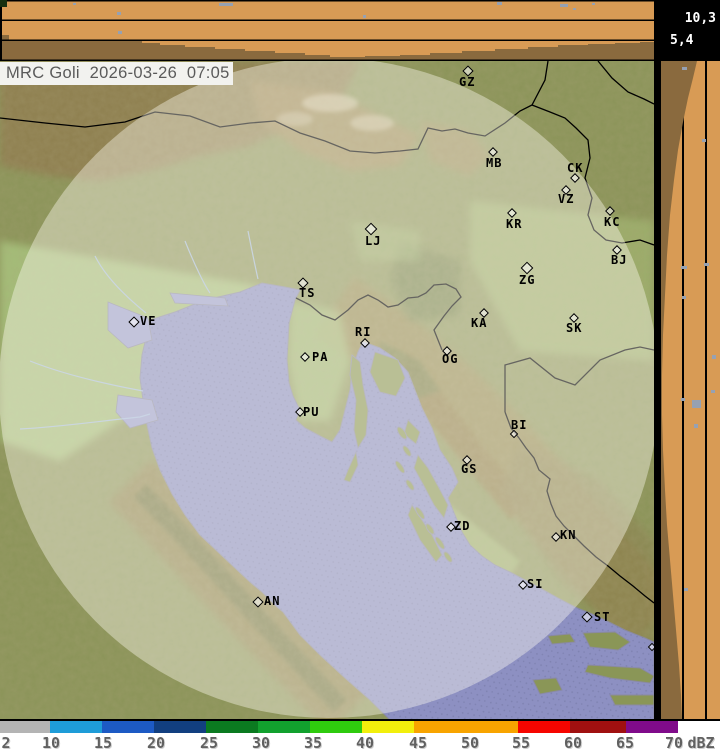 The width and height of the screenshot is (720, 751). Describe the element at coordinates (284, 727) in the screenshot. I see `scale-segment-30-35dbz` at that location.